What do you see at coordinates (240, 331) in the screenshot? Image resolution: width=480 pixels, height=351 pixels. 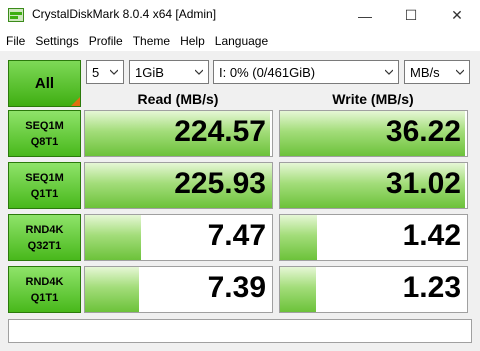 I see `comment-field` at bounding box center [240, 331].